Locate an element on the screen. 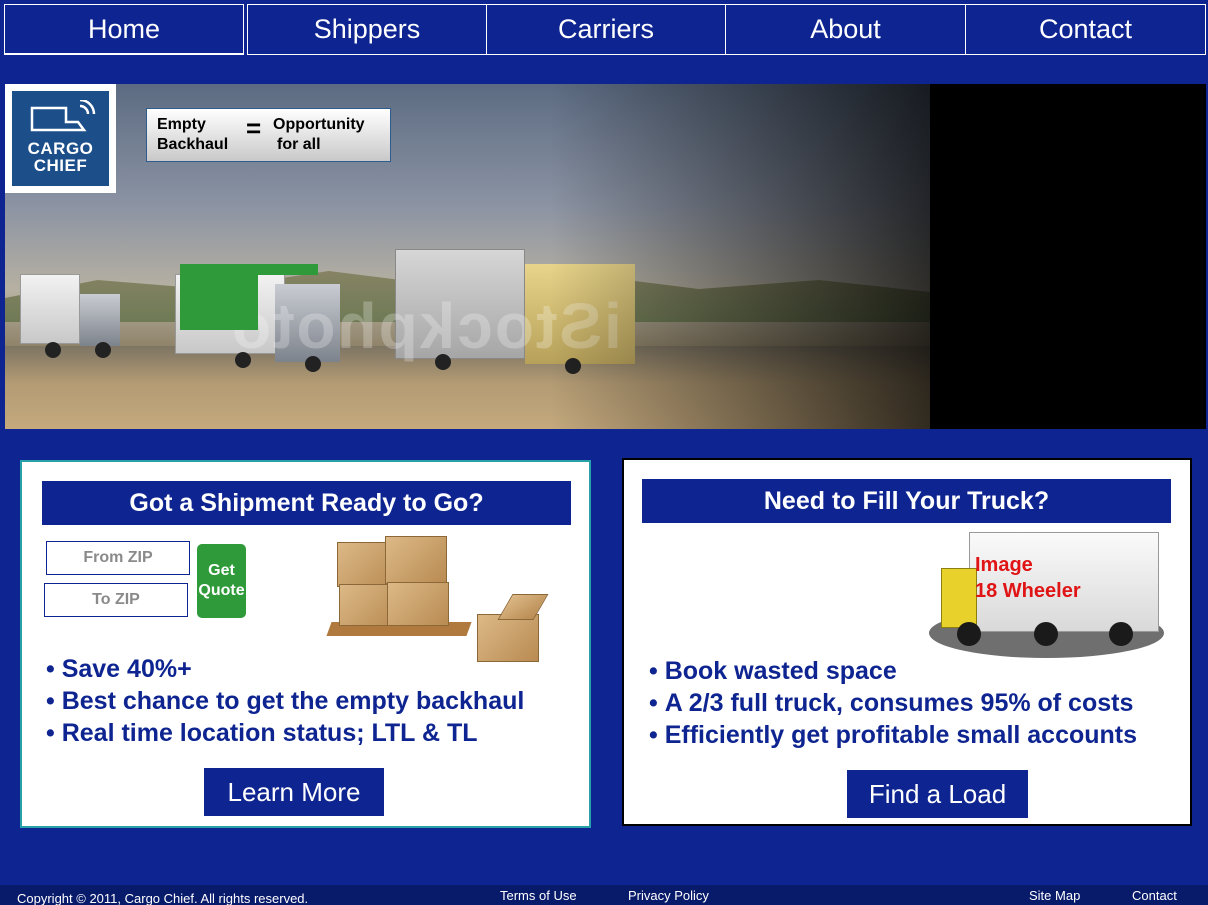 The image size is (1208, 905). get-quote-line2: Quote is located at coordinates (221, 590).